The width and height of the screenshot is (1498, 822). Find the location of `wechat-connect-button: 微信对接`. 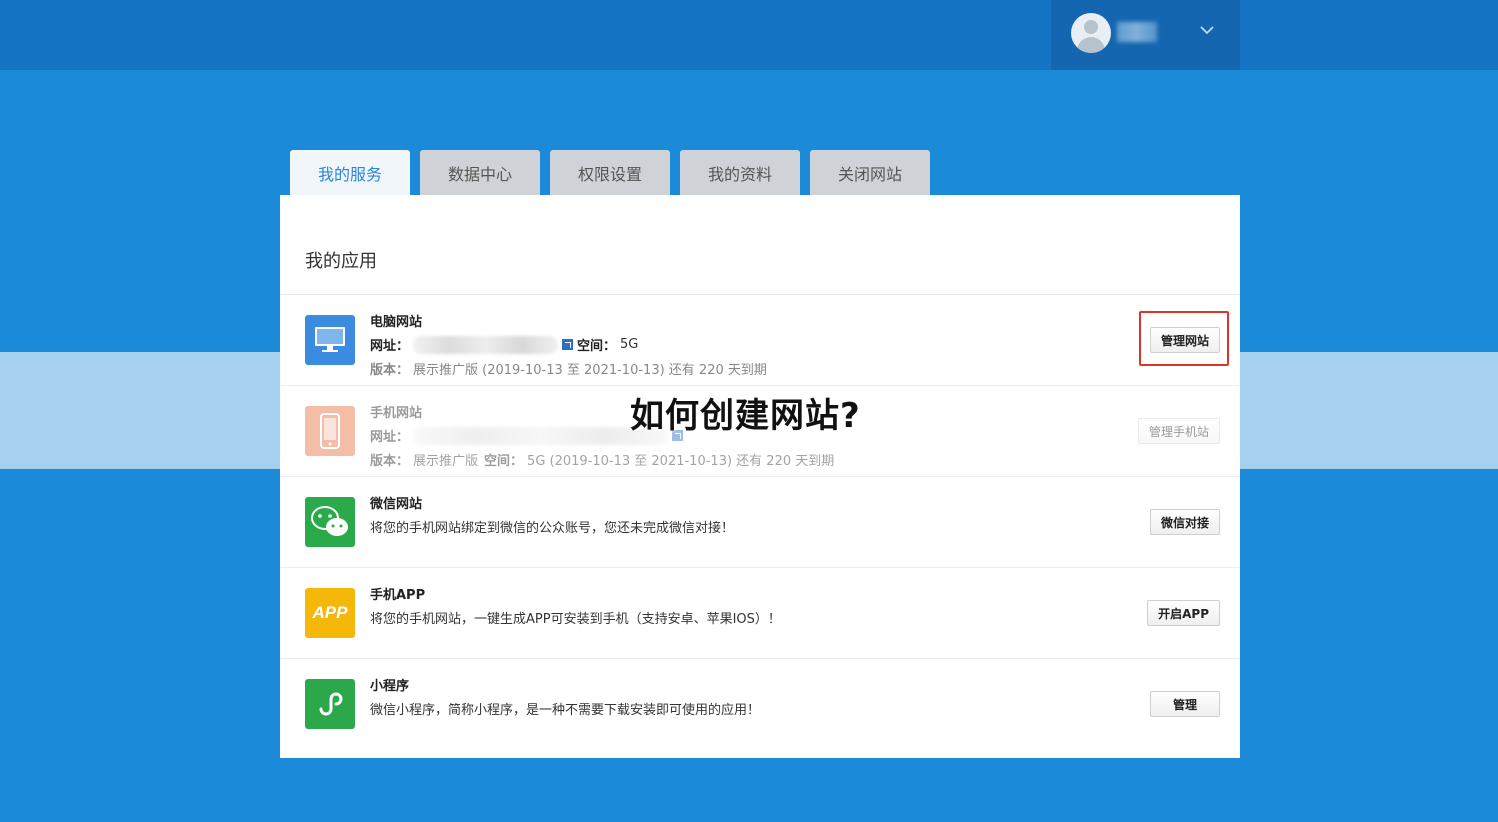

wechat-connect-button: 微信对接 is located at coordinates (1184, 522).